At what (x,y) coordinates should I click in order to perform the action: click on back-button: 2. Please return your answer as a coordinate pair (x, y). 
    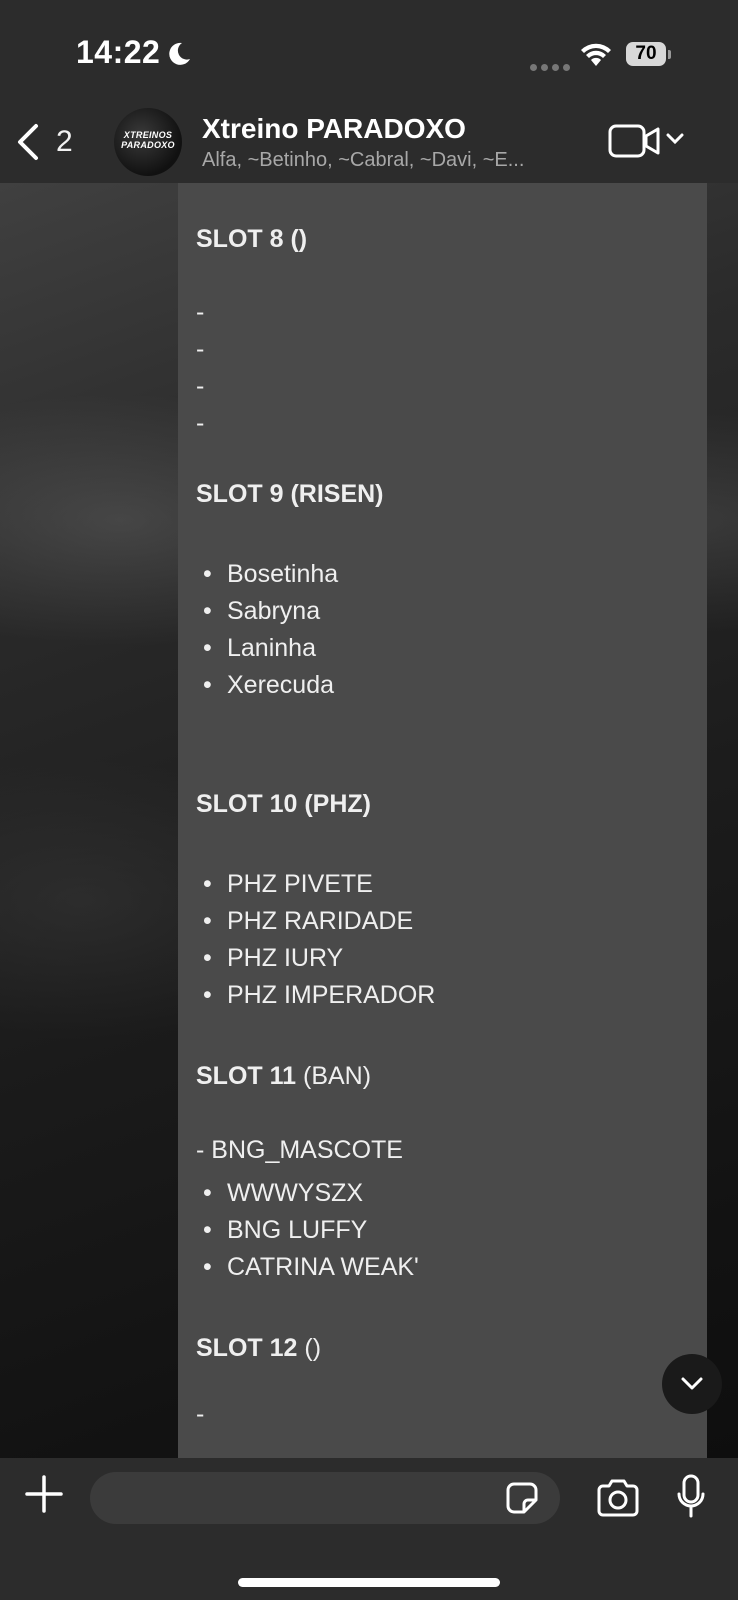
    Looking at the image, I should click on (49, 143).